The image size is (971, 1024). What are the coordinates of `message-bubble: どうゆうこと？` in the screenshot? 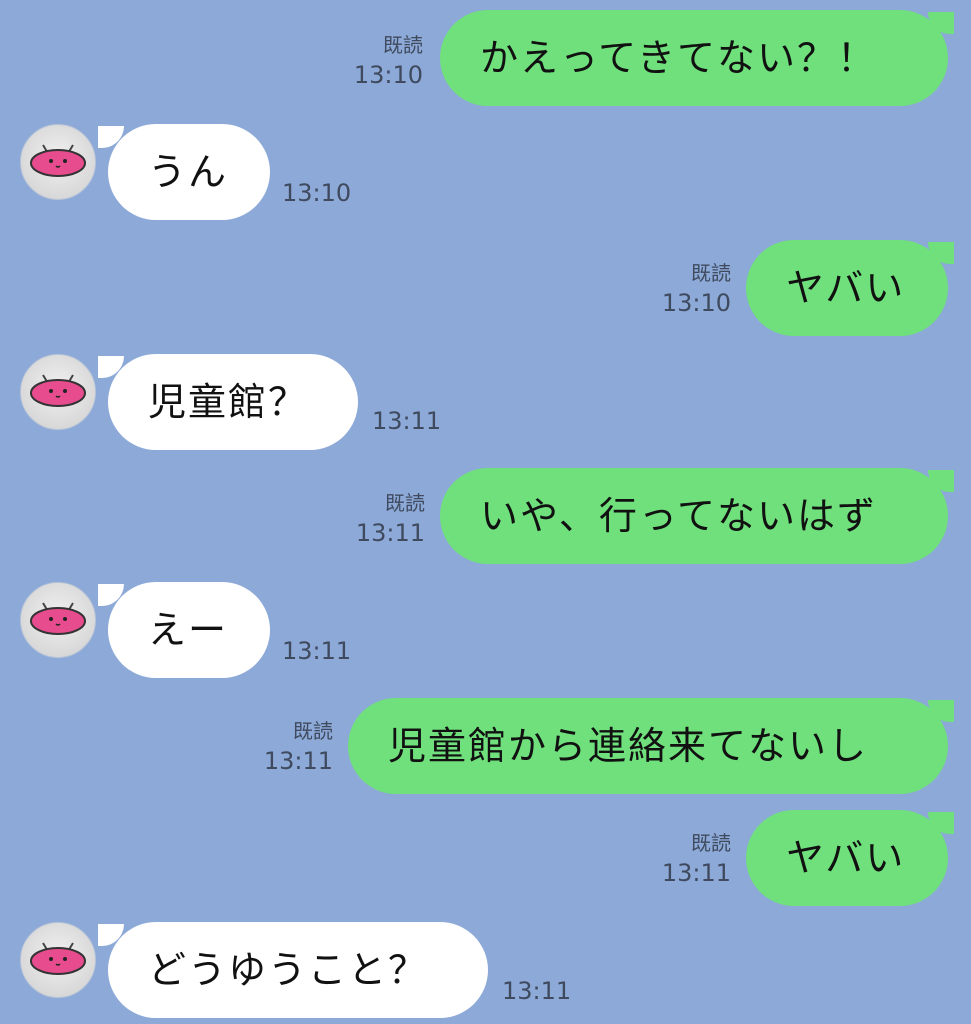 It's located at (298, 970).